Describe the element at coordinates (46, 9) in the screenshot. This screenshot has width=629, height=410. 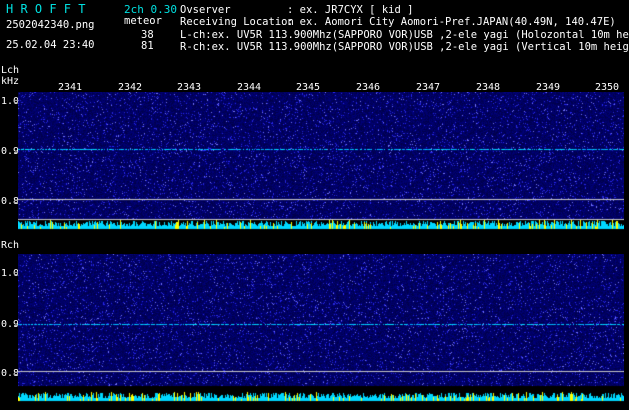
I see `app-brand: H R O F F T` at that location.